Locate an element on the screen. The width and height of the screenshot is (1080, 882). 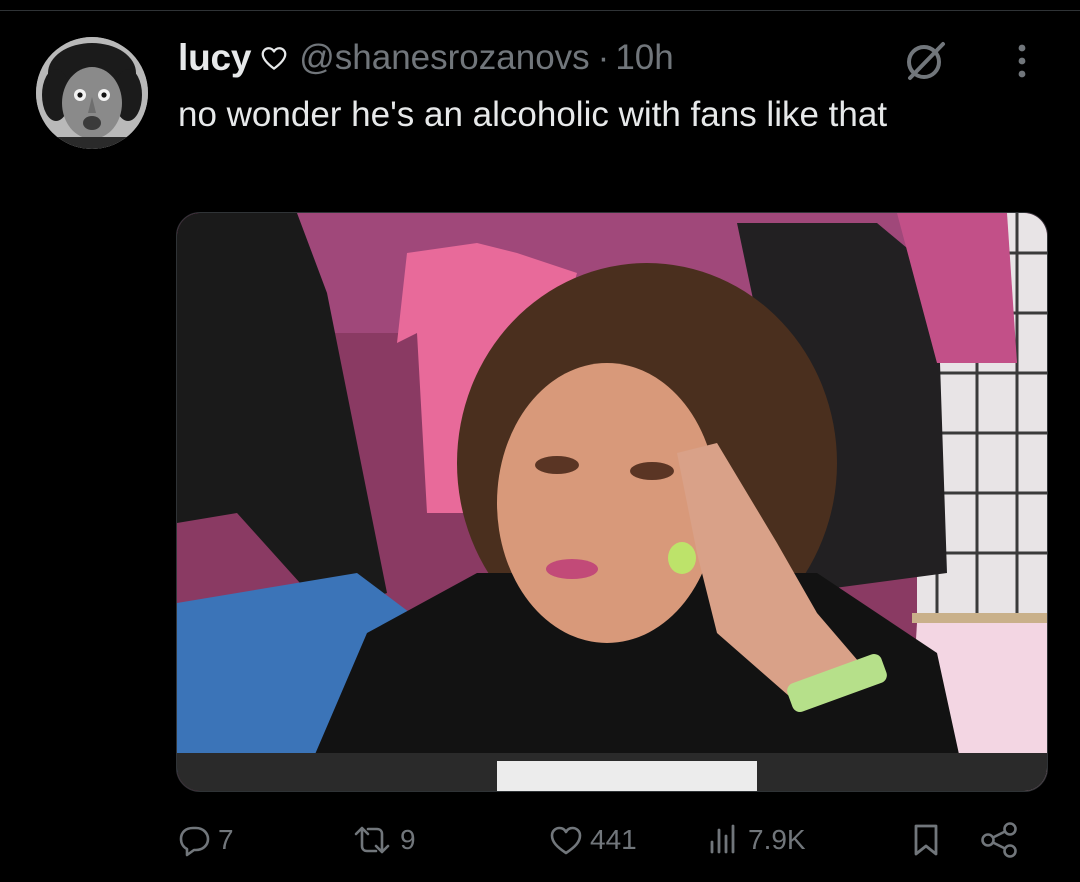
avatar is located at coordinates (92, 93).